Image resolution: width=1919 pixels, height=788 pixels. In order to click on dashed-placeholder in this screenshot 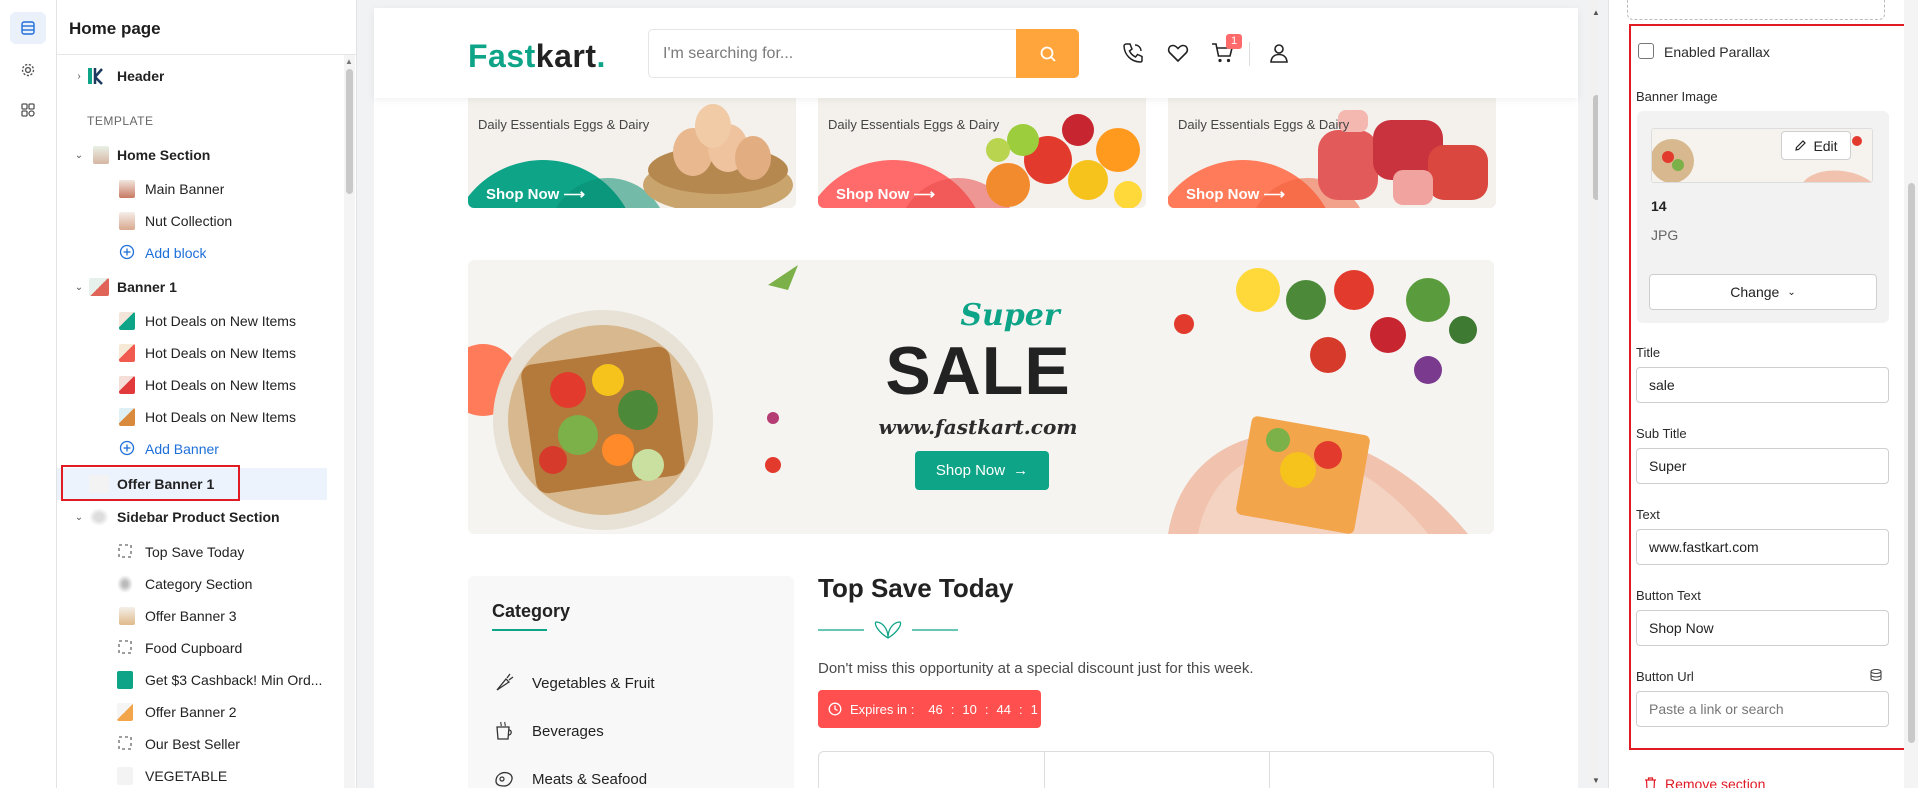, I will do `click(1756, 10)`.